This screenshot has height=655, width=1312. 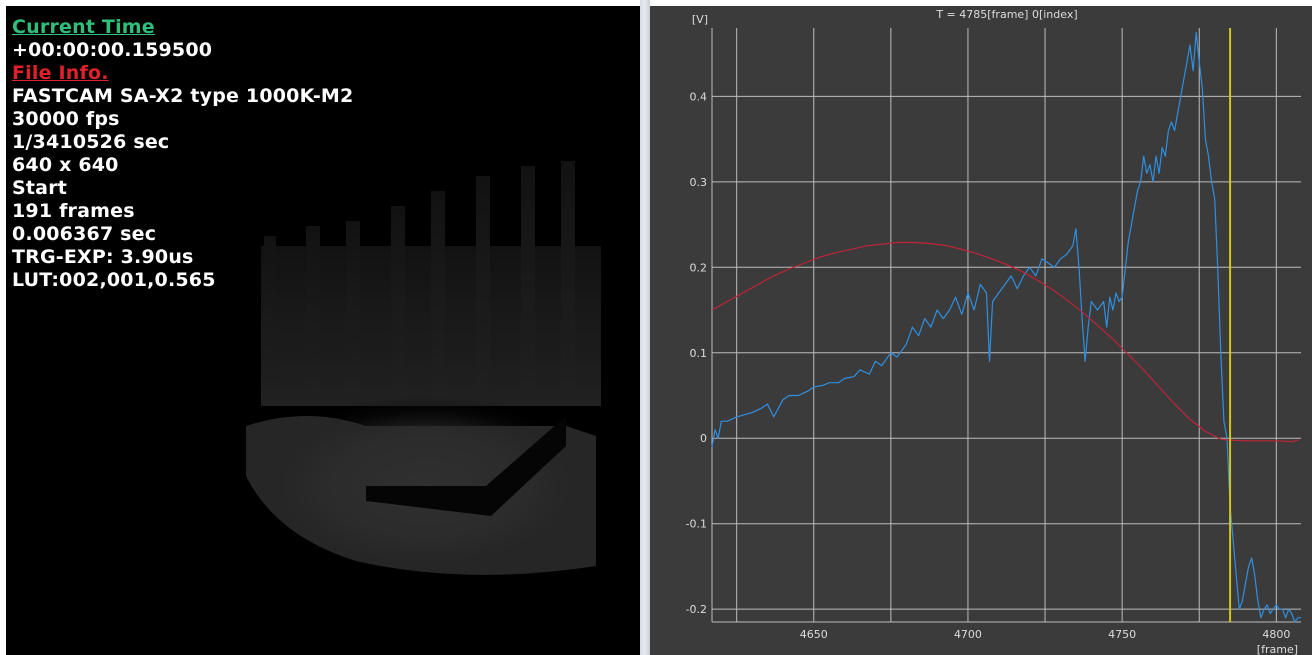 I want to click on lut-setting: LUT:002,001,0.565, so click(x=114, y=280).